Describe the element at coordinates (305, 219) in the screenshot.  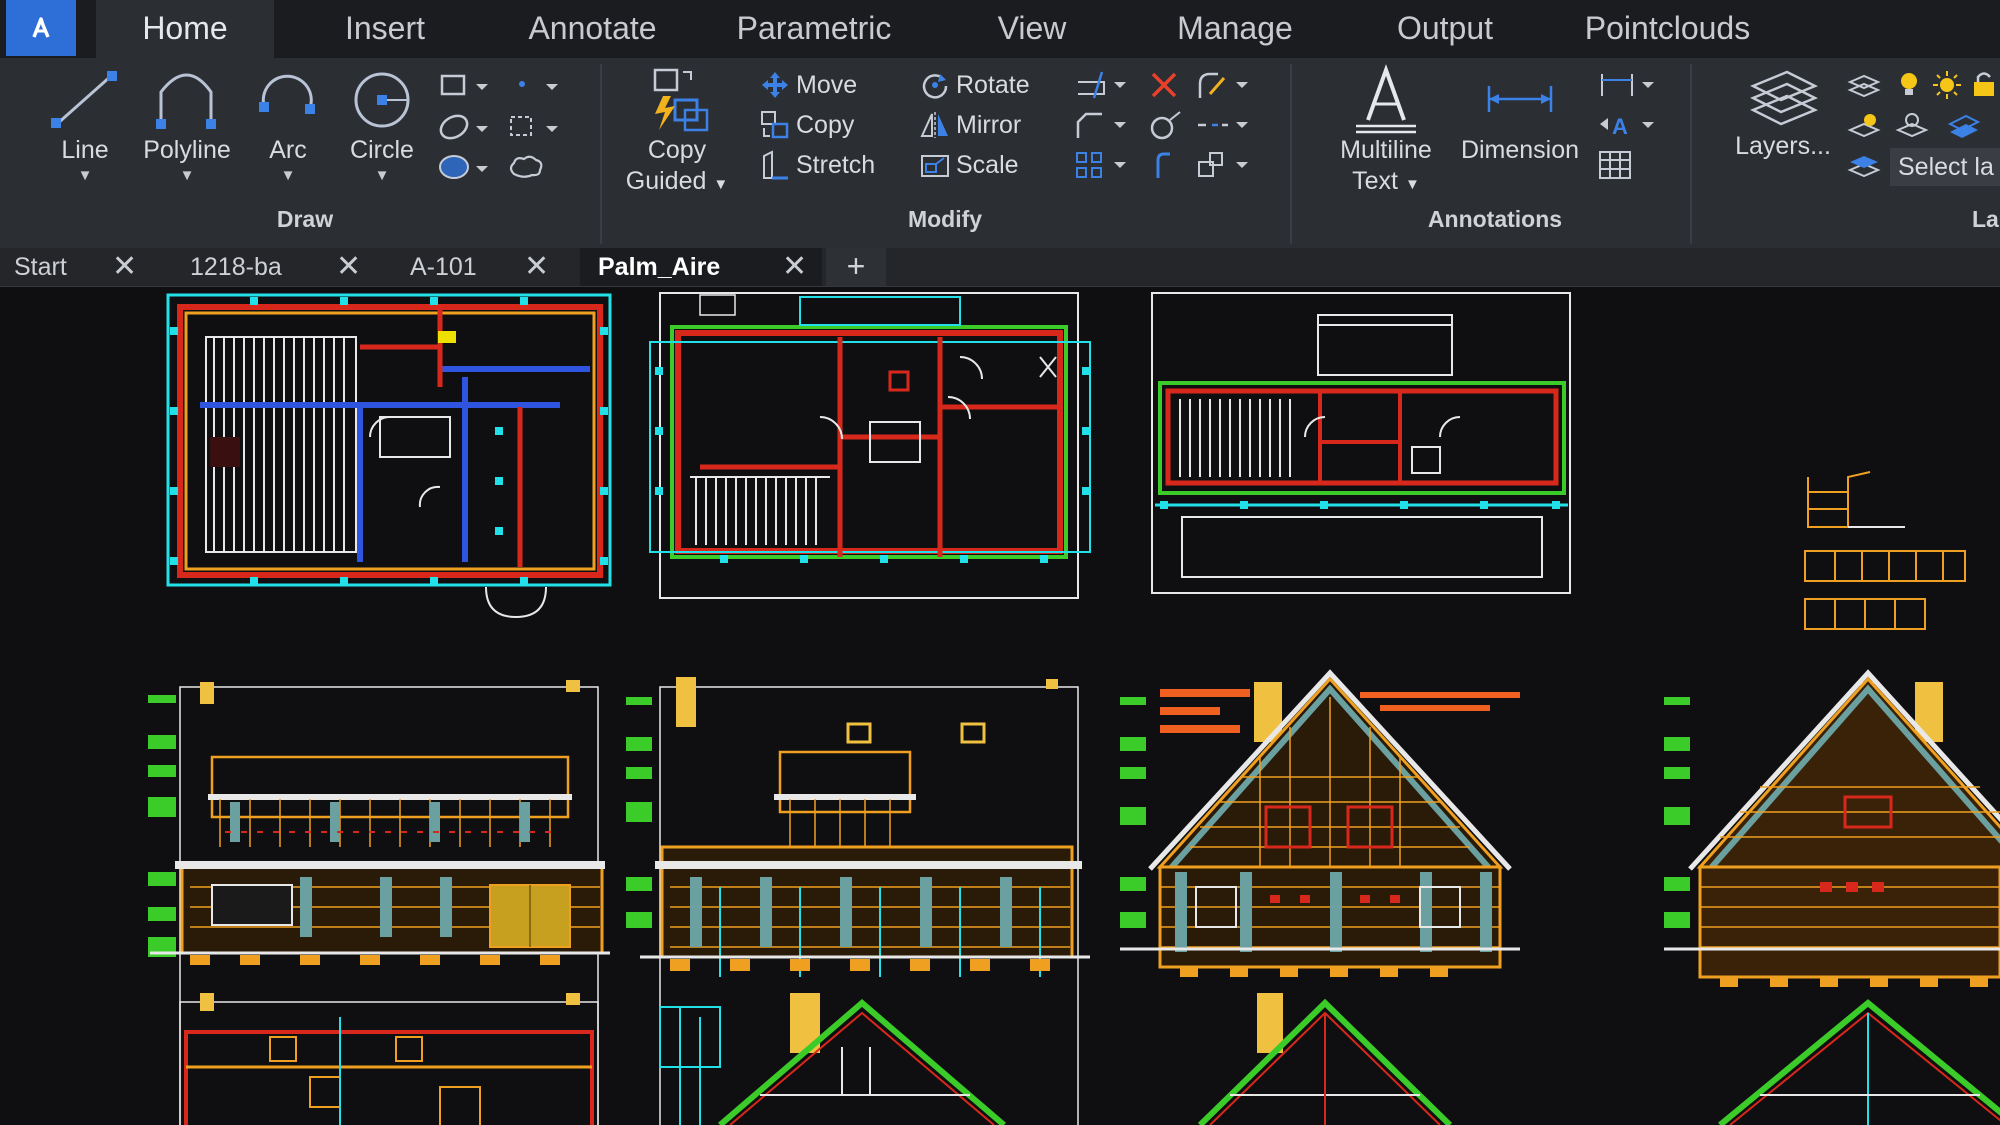
I see `draw-group-label: Draw` at that location.